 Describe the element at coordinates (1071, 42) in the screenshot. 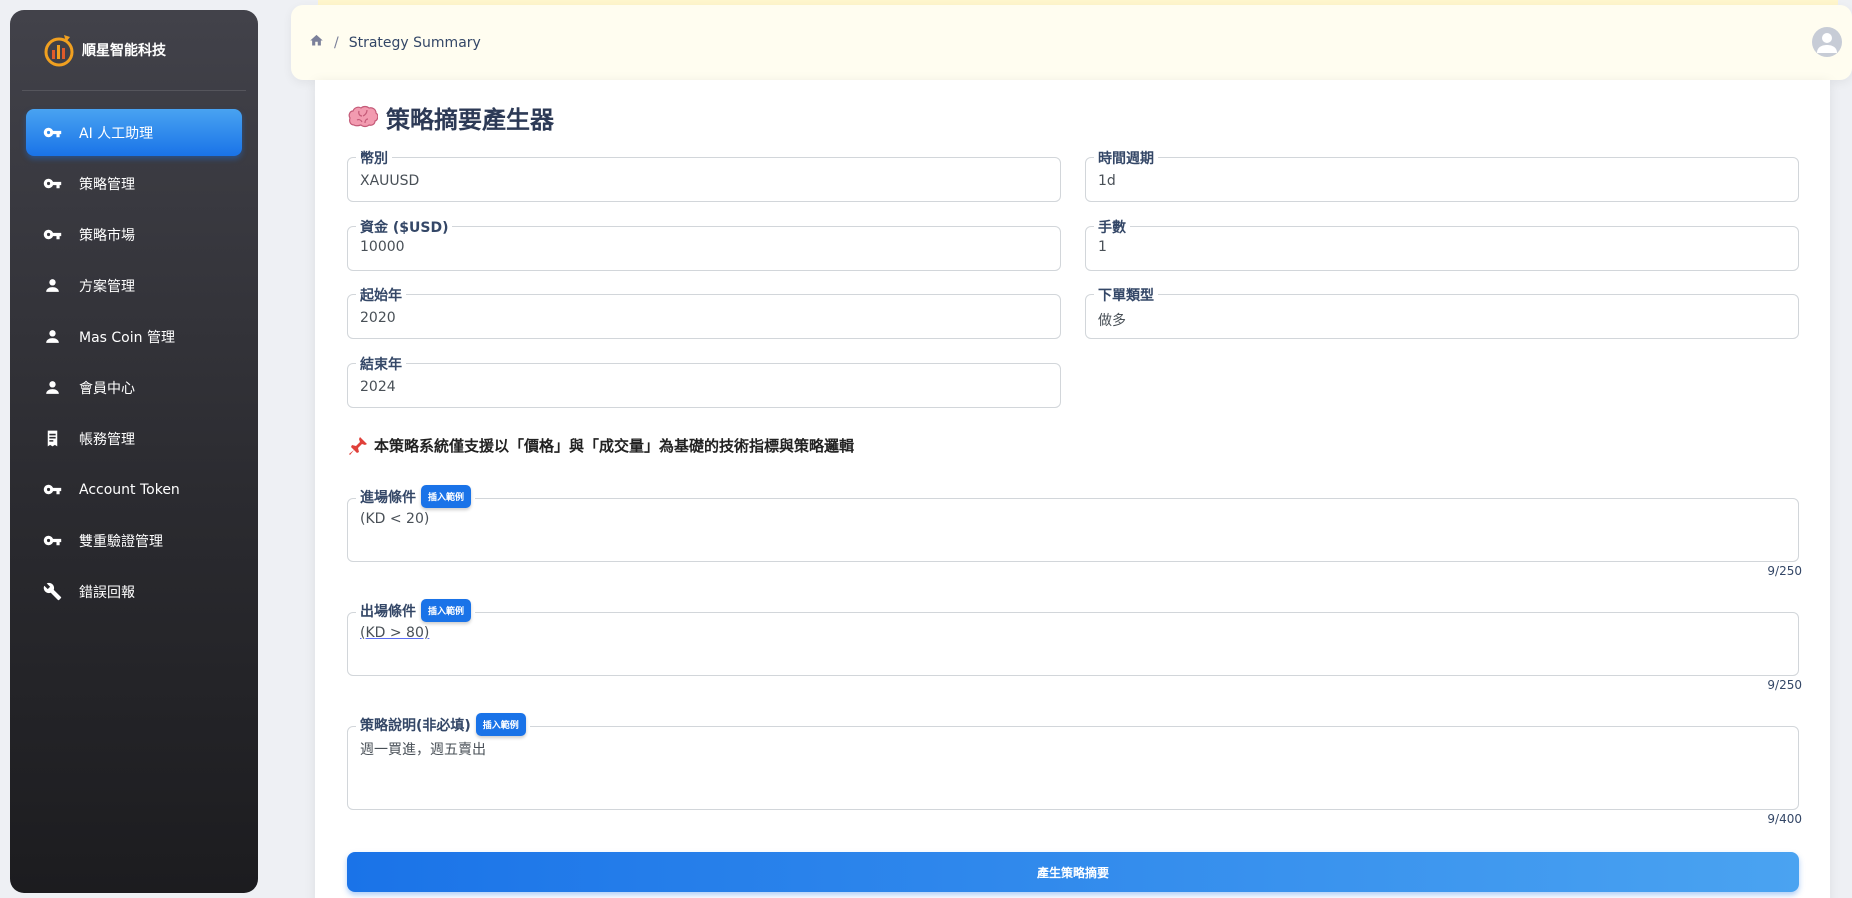

I see `top-navbar: / Strategy Summary` at that location.